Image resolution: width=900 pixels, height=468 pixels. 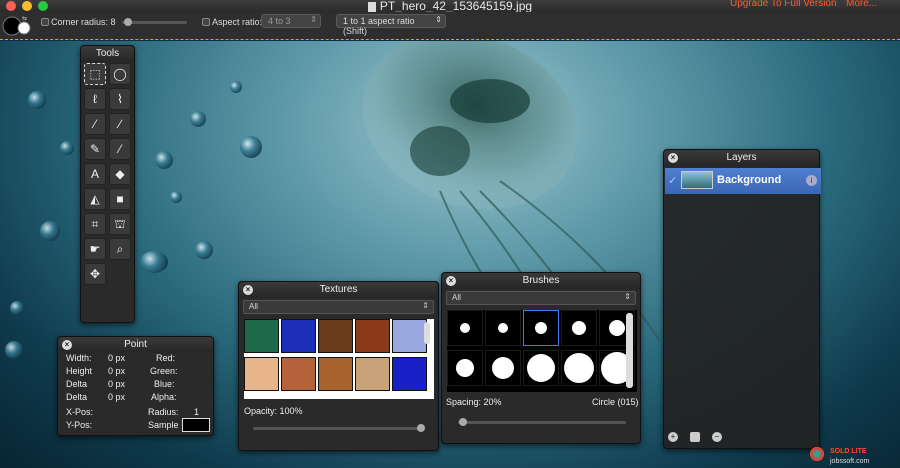 What do you see at coordinates (120, 149) in the screenshot?
I see `eyedropper-tool: ⁄` at bounding box center [120, 149].